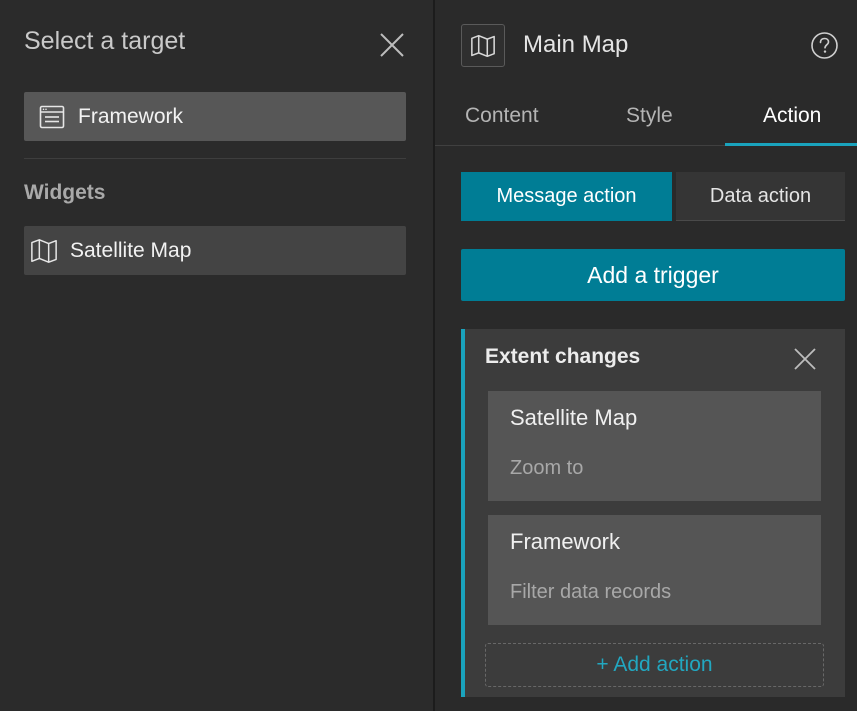 The image size is (857, 711). What do you see at coordinates (563, 356) in the screenshot?
I see `trigger-title: Extent changes` at bounding box center [563, 356].